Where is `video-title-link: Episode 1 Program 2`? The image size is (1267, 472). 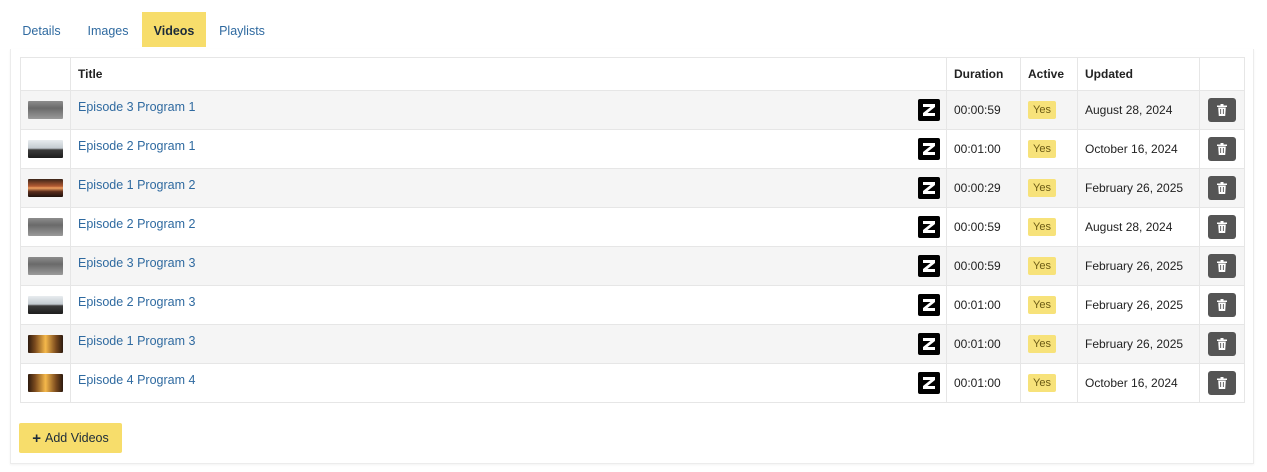
video-title-link: Episode 1 Program 2 is located at coordinates (136, 185).